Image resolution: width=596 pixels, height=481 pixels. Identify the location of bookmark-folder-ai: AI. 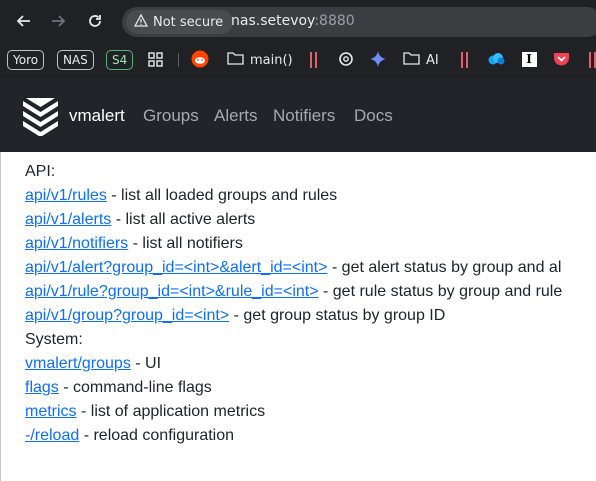
(421, 60).